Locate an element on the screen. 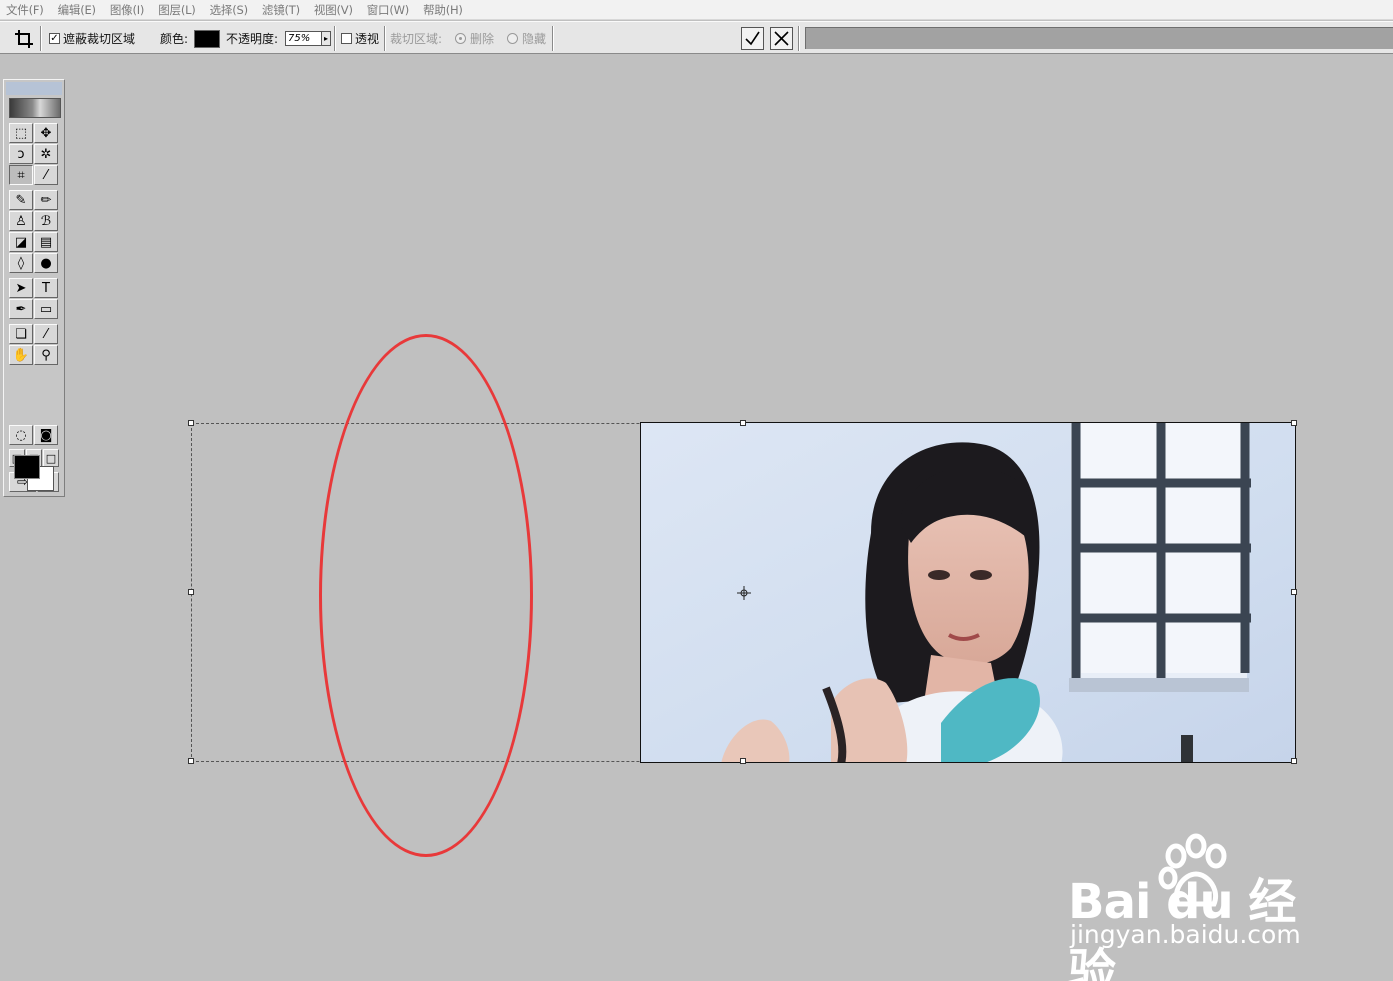  quick-mask-mode-icon: ◙ is located at coordinates (46, 435).